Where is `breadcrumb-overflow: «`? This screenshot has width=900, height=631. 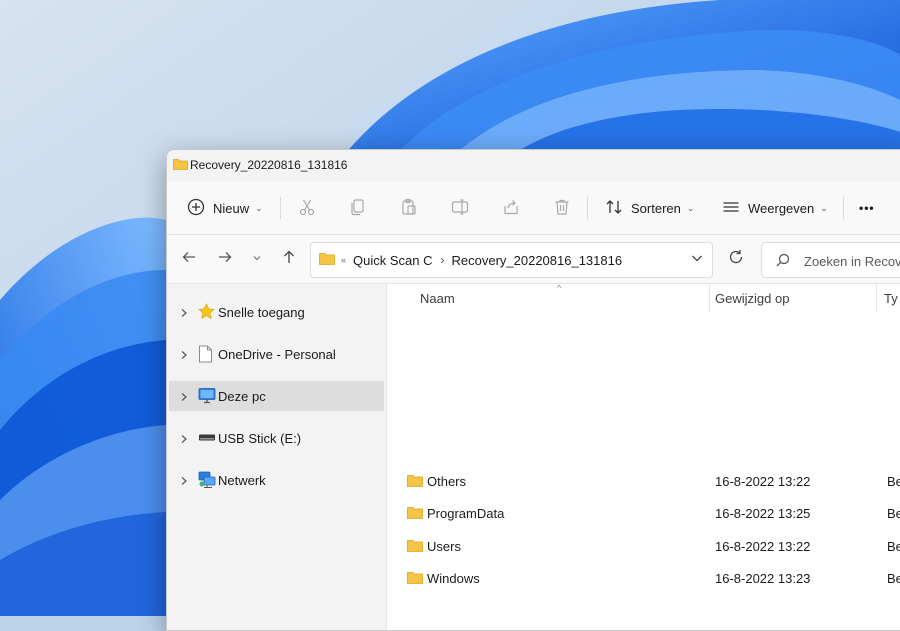
breadcrumb-overflow: « is located at coordinates (343, 260).